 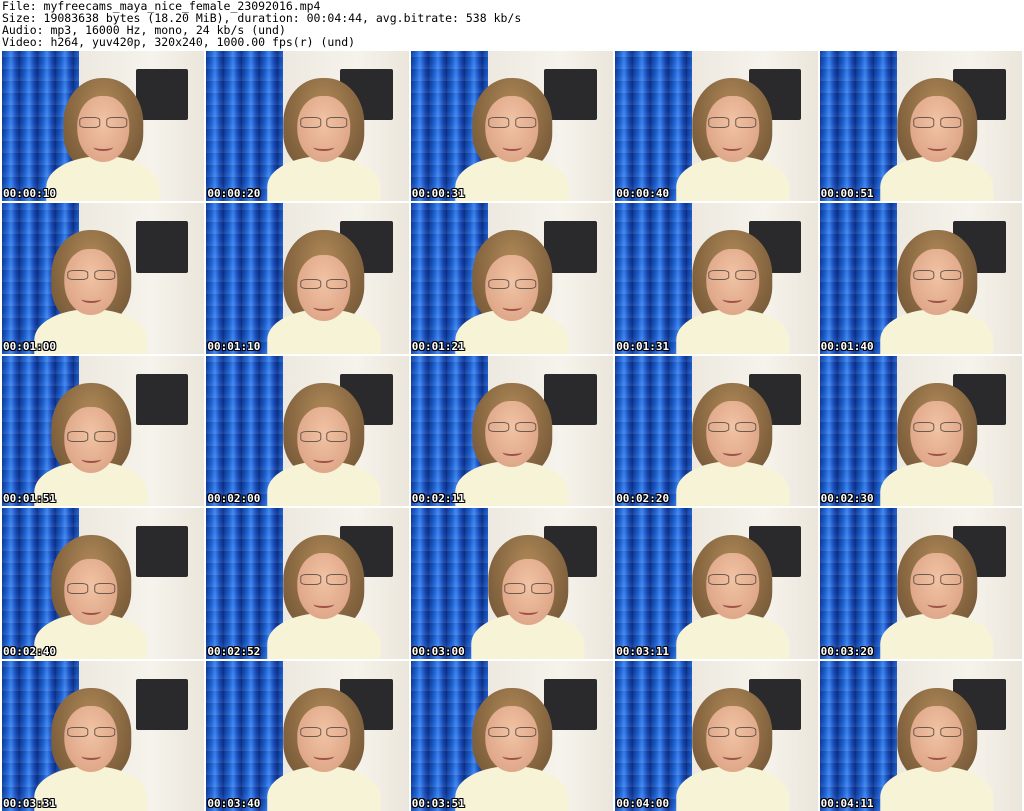 What do you see at coordinates (29, 346) in the screenshot?
I see `frame-timestamp: 00:01:00` at bounding box center [29, 346].